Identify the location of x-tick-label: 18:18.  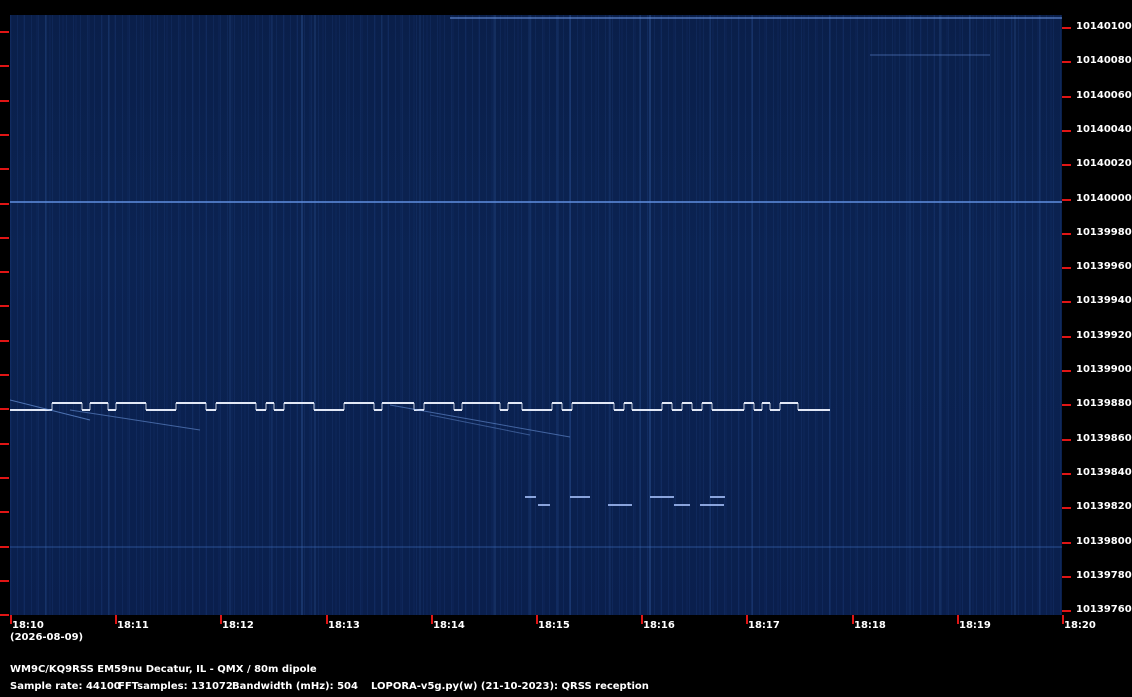
(870, 625).